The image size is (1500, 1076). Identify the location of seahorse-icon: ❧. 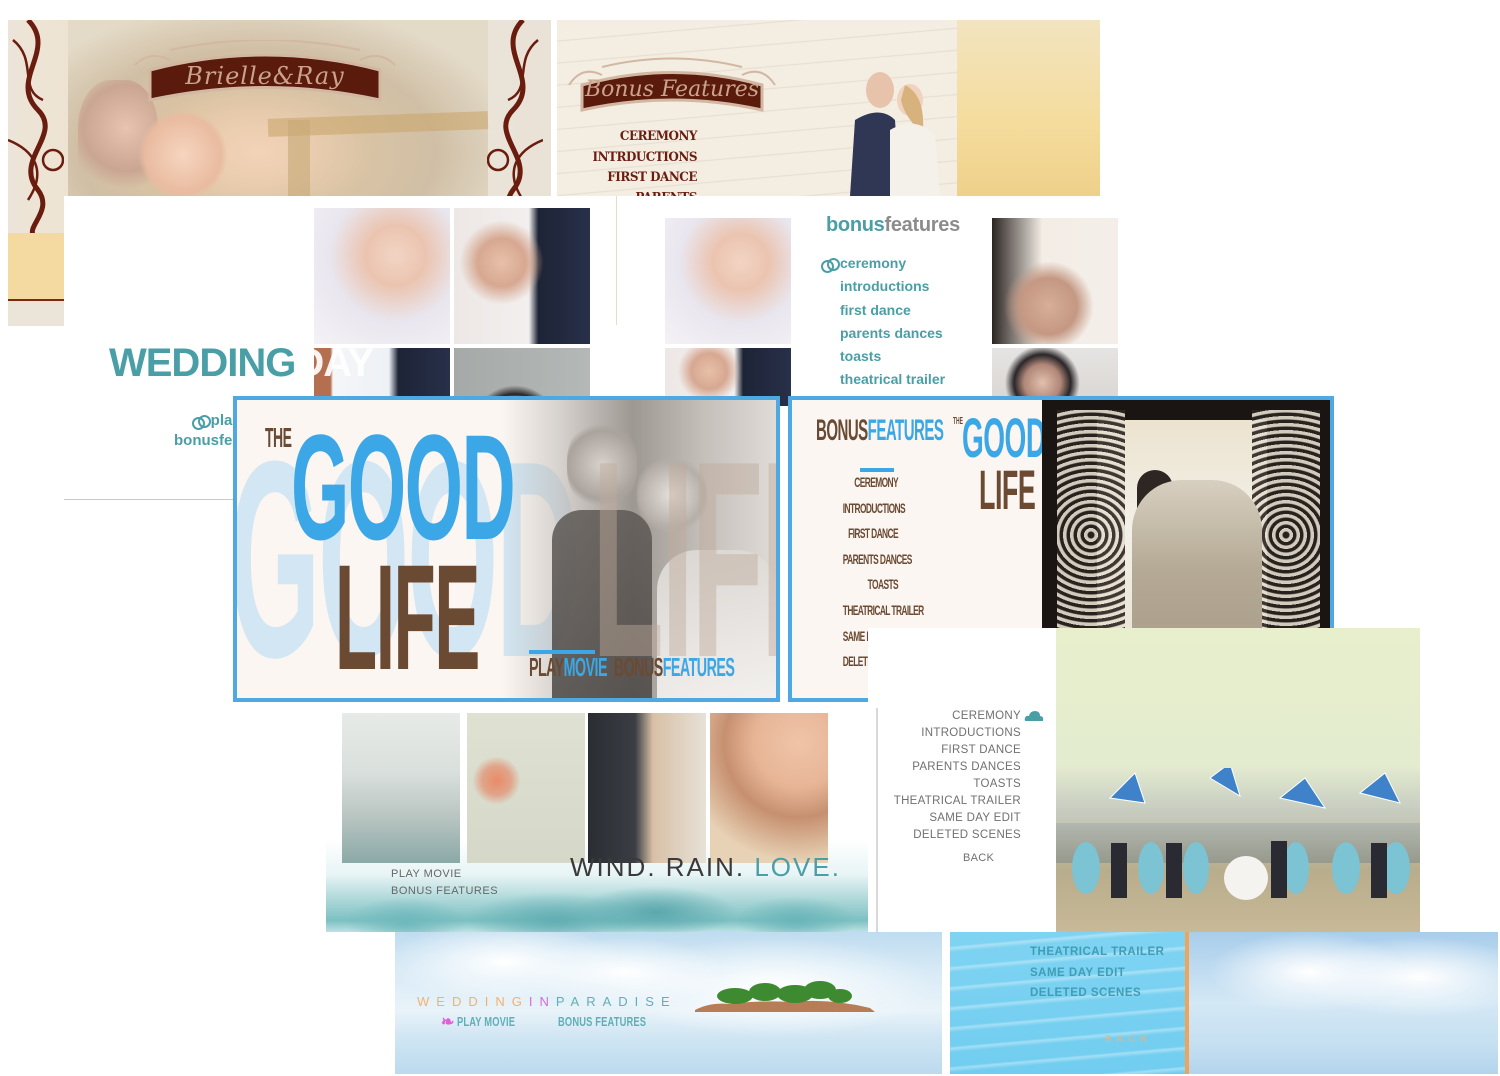
(448, 1022).